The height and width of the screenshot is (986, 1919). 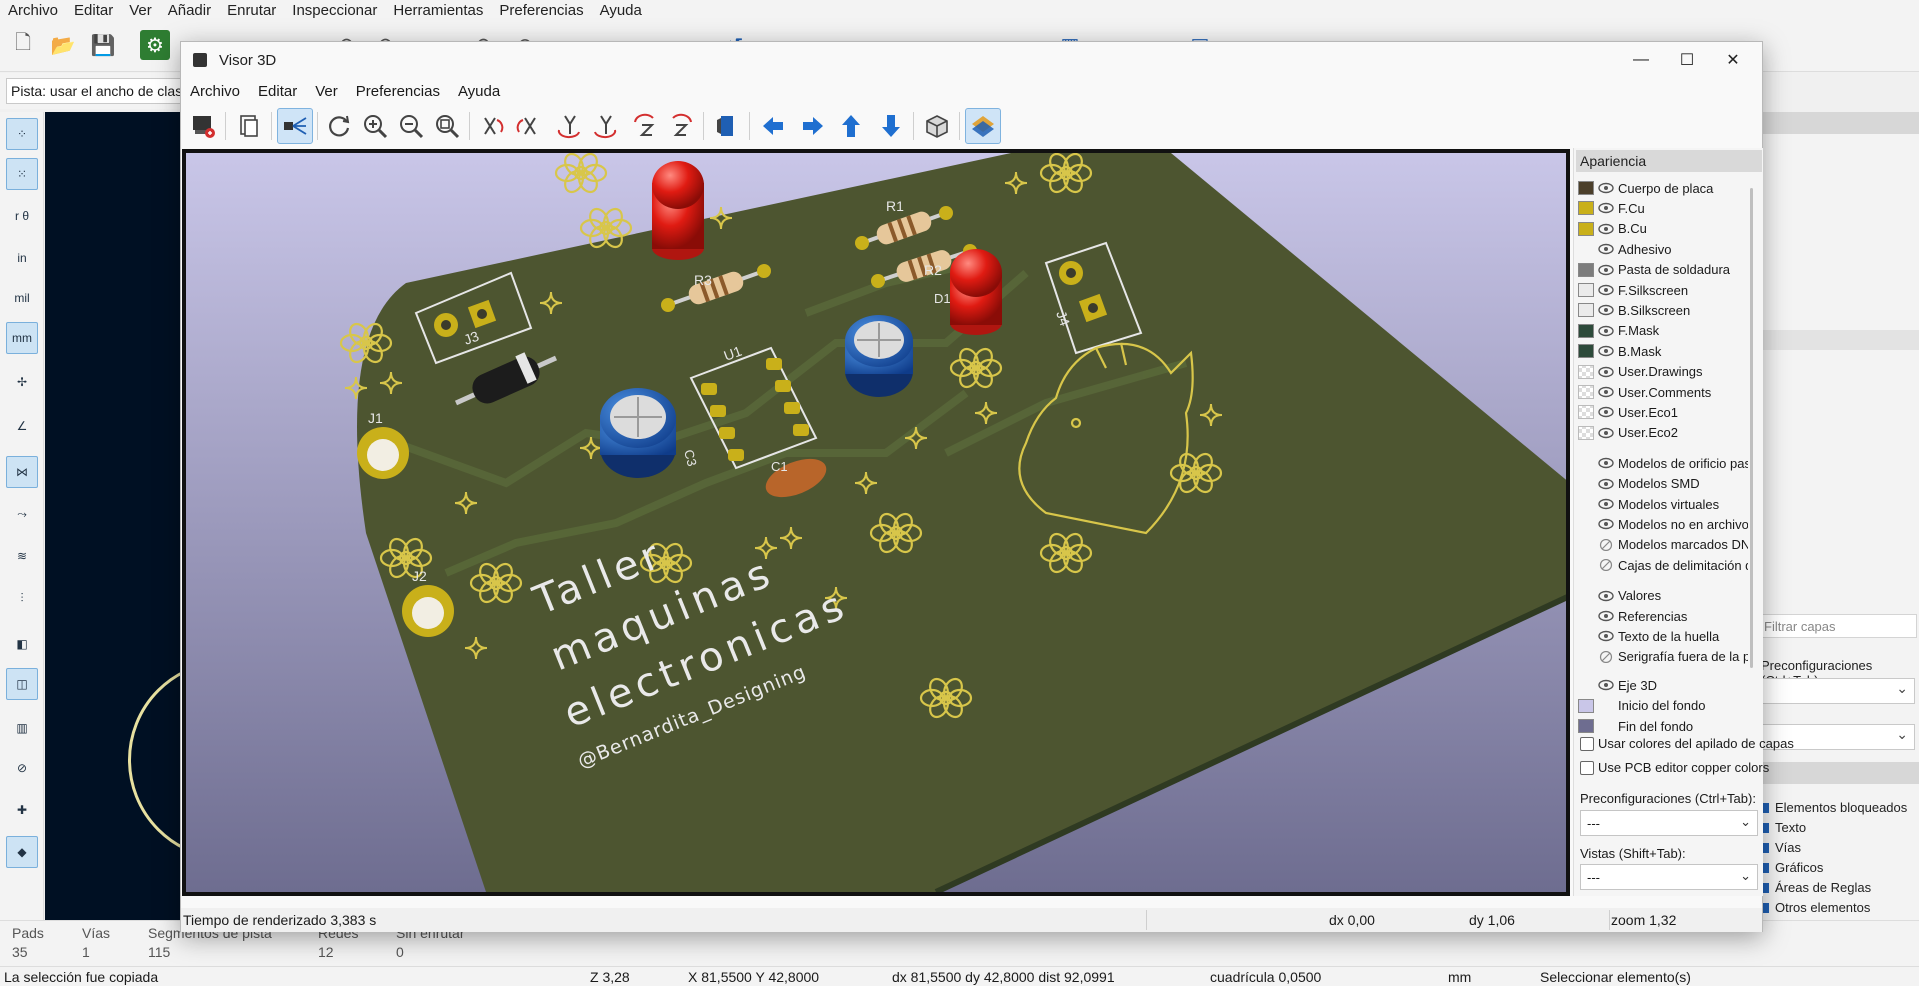 I want to click on appearance-row: Fin del fondo, so click(x=1635, y=726).